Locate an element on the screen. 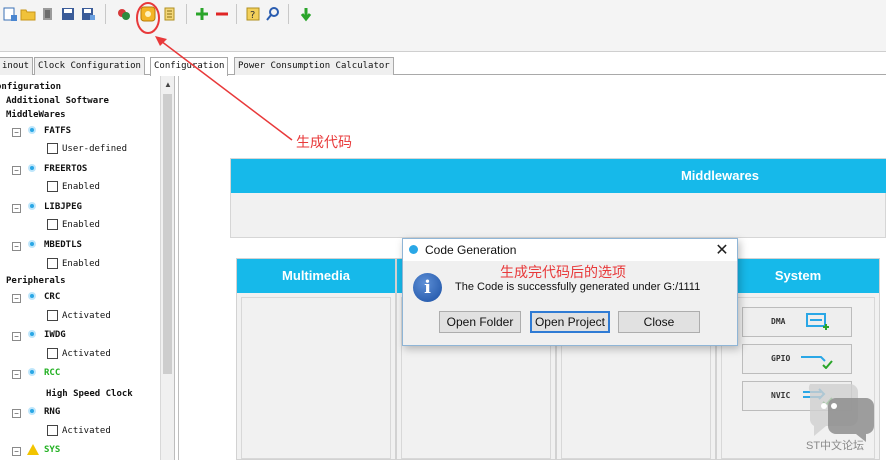 The image size is (886, 460). open-project-button: Open Project is located at coordinates (570, 322).